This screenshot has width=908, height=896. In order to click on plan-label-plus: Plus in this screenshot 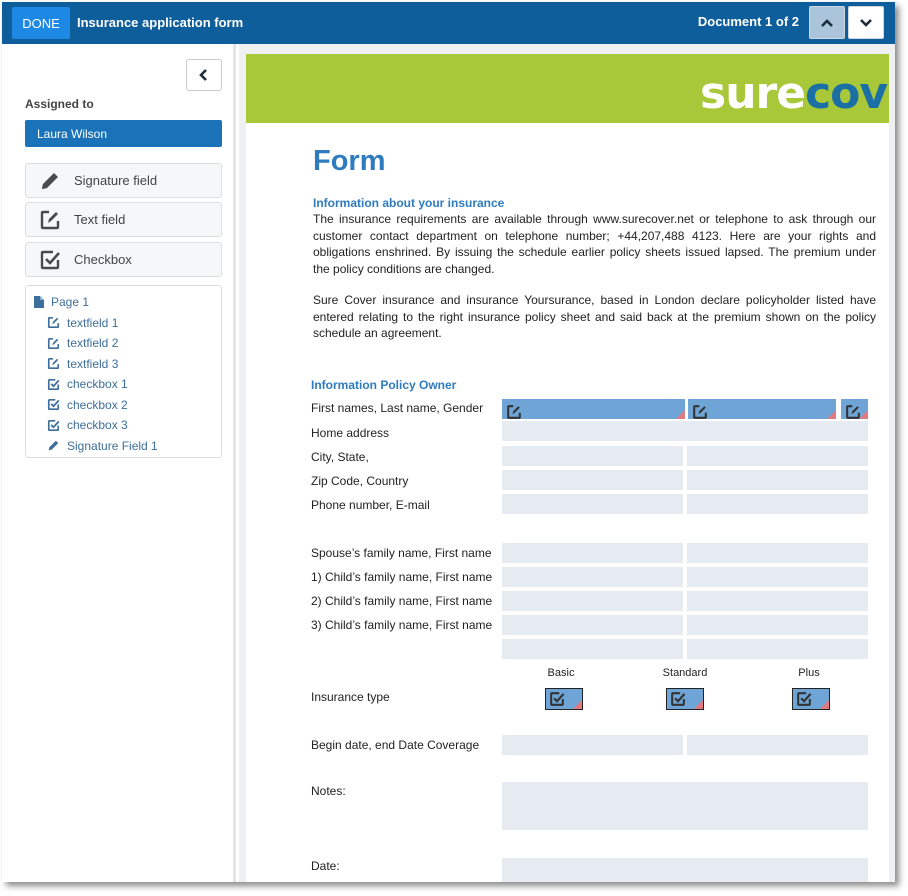, I will do `click(809, 673)`.